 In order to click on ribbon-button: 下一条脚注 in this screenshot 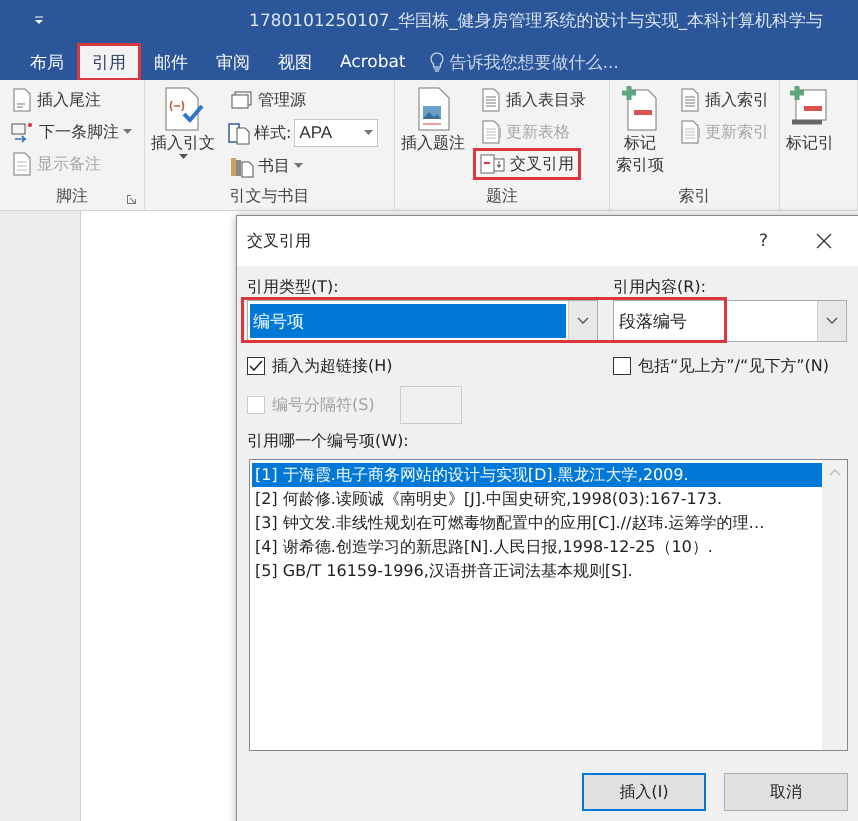, I will do `click(71, 132)`.